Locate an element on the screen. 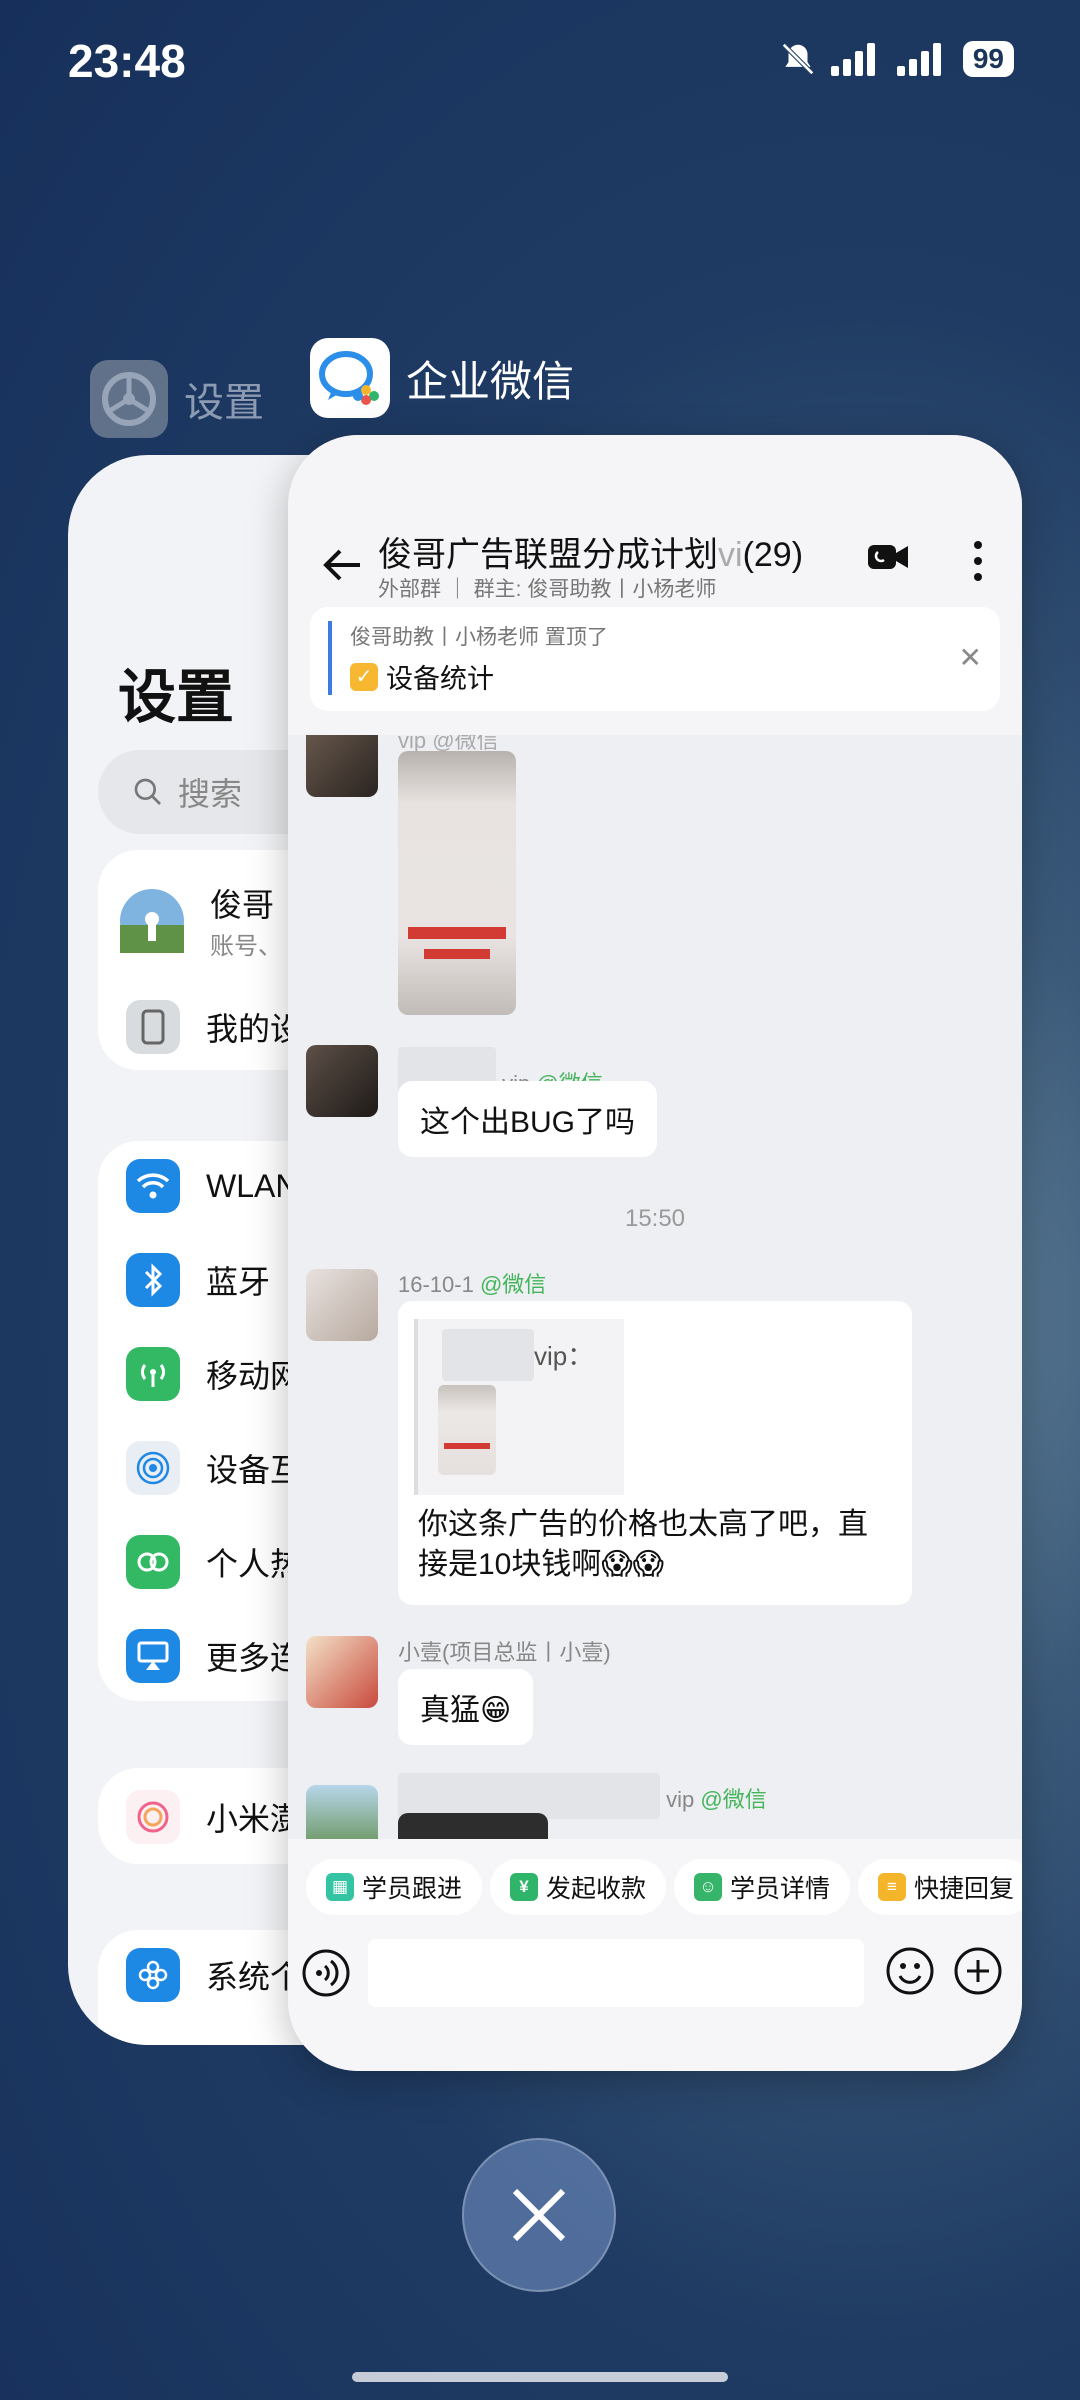 The image size is (1080, 2400). wecom-app-name: 企业微信 is located at coordinates (490, 381).